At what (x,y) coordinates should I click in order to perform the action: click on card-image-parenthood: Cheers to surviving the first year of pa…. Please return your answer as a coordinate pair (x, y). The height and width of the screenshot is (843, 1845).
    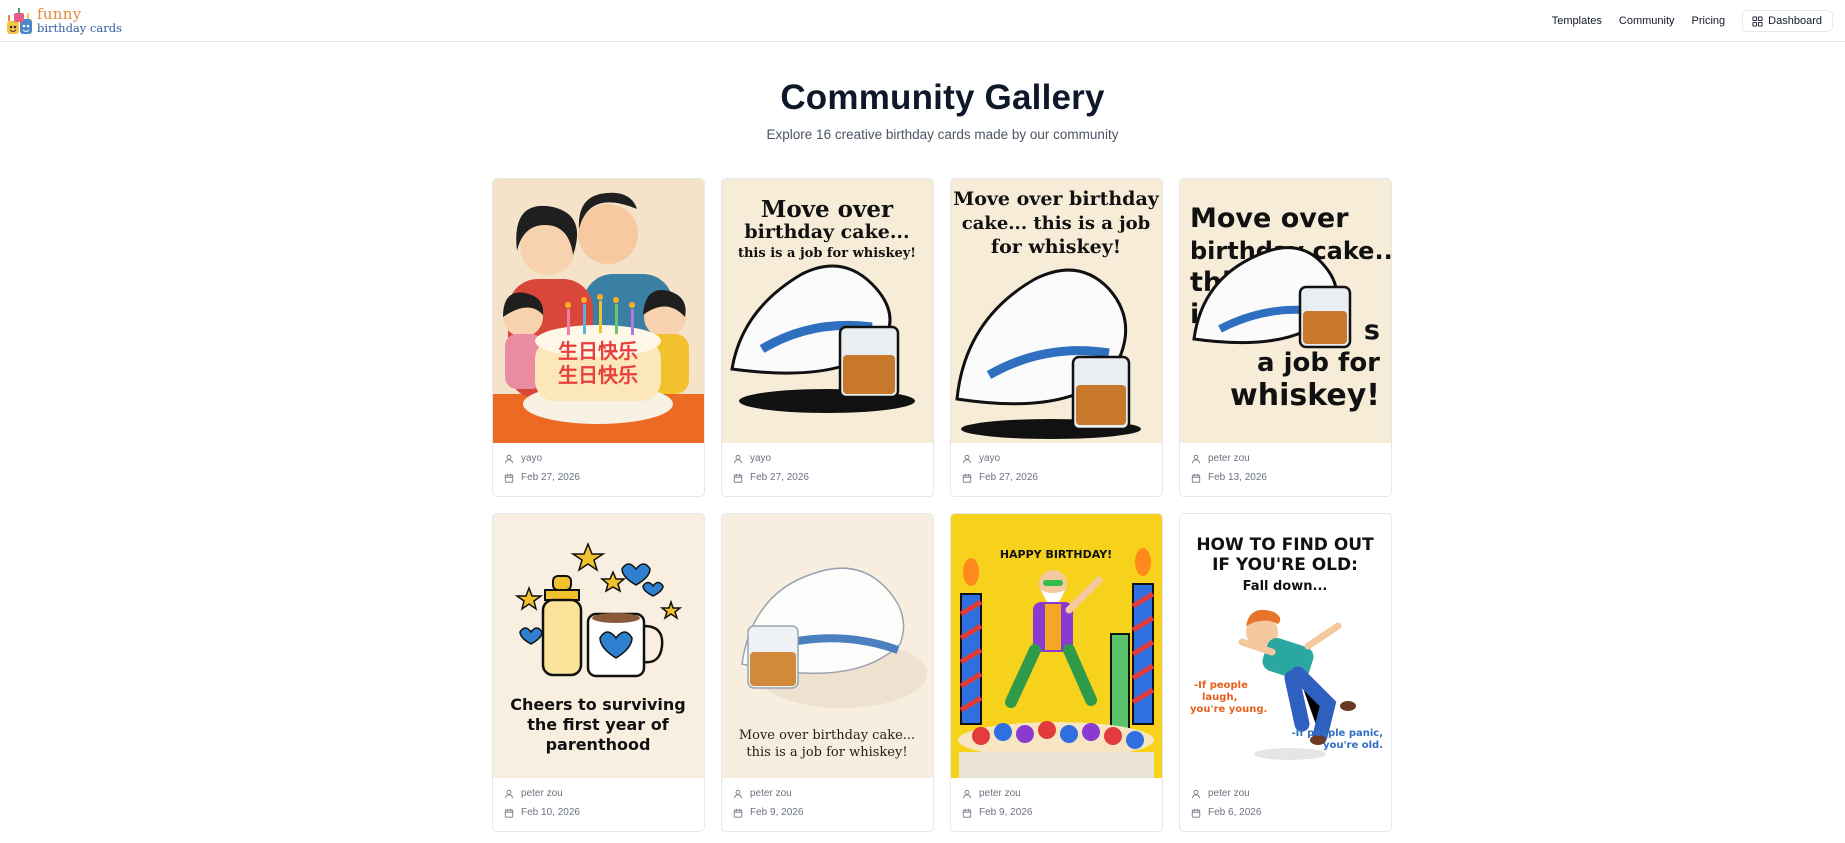
    Looking at the image, I should click on (598, 646).